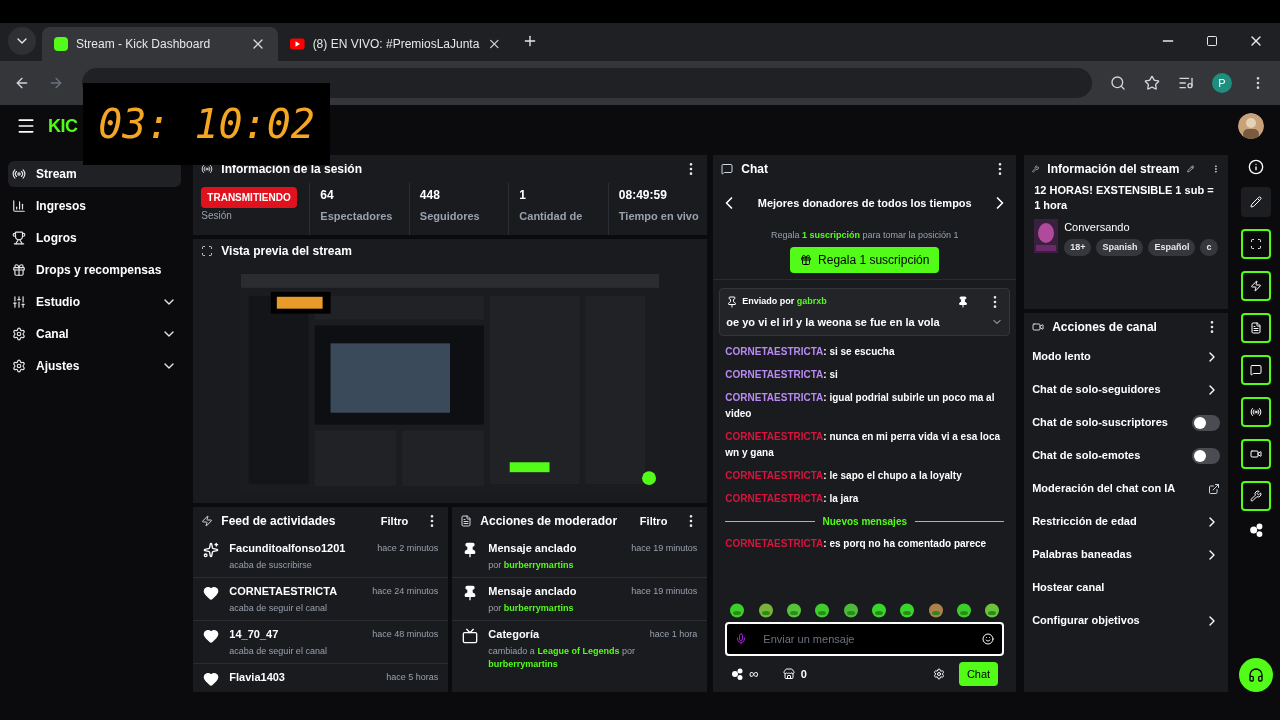 Image resolution: width=1280 pixels, height=720 pixels. What do you see at coordinates (1118, 83) in the screenshot?
I see `zoom-icon` at bounding box center [1118, 83].